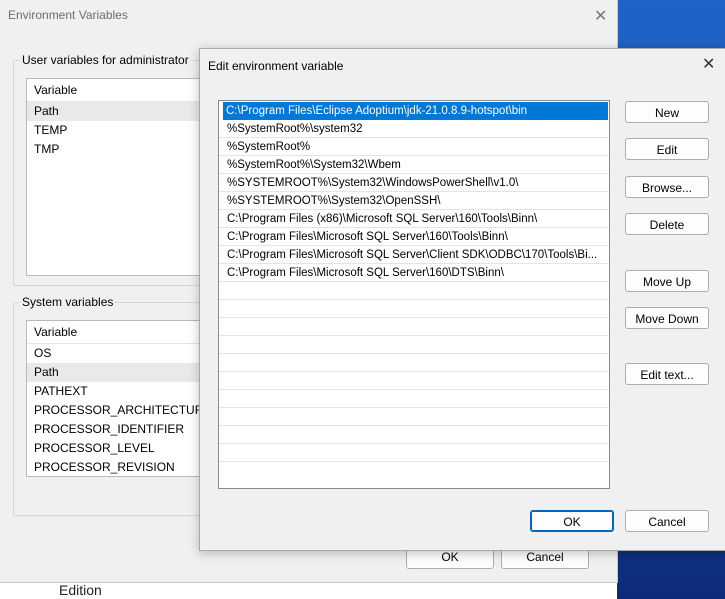  I want to click on user-variables-list: Variable Path TEMP TMP, so click(117, 177).